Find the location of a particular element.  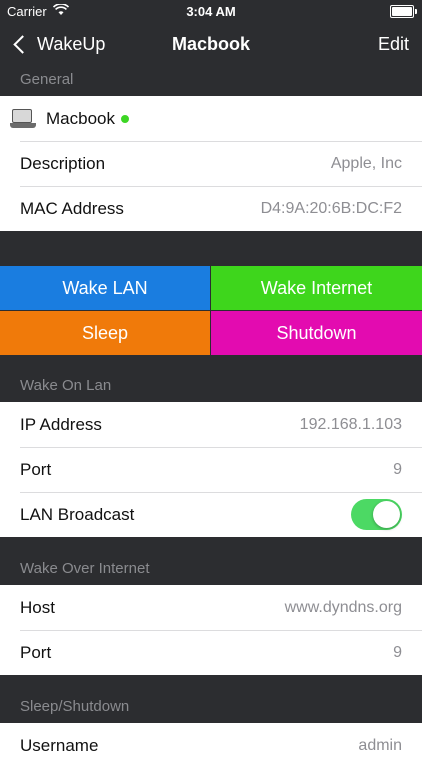

online-status-dot is located at coordinates (124, 118).